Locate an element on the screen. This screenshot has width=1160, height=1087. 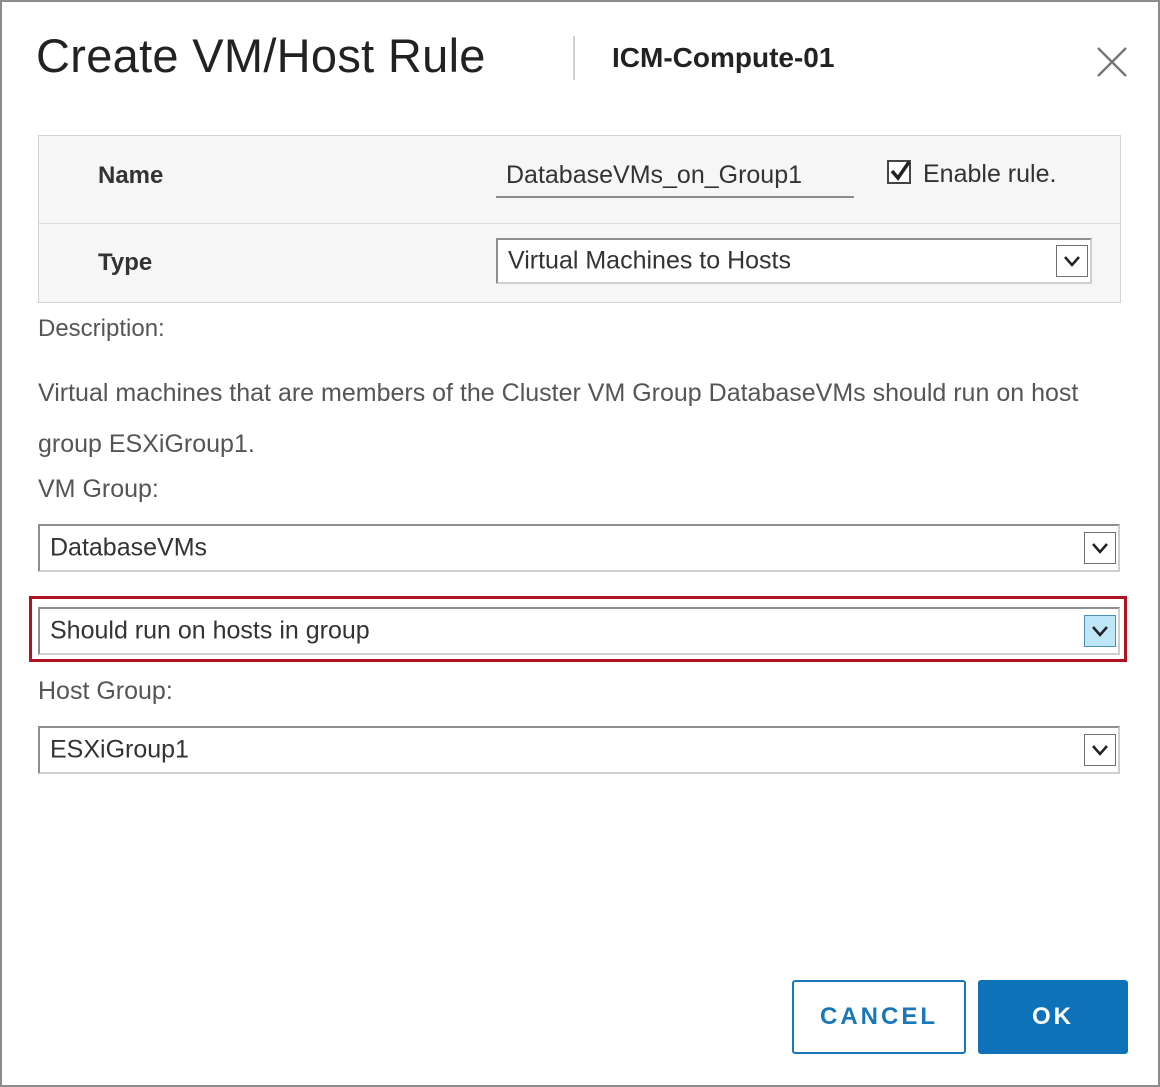
rule-condition-select: Should run on hosts in group is located at coordinates (579, 631).